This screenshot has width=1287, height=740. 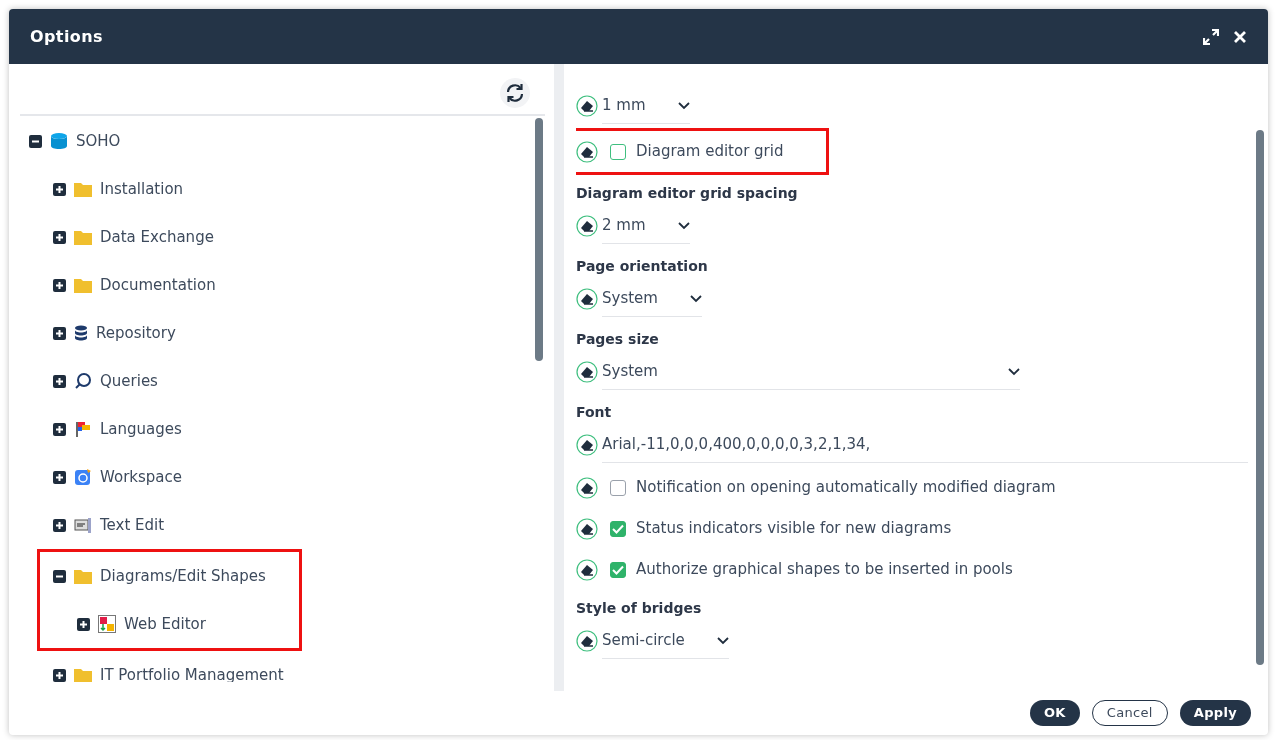 I want to click on checkbox-label: Notification on opening automatically modified diagram, so click(x=846, y=488).